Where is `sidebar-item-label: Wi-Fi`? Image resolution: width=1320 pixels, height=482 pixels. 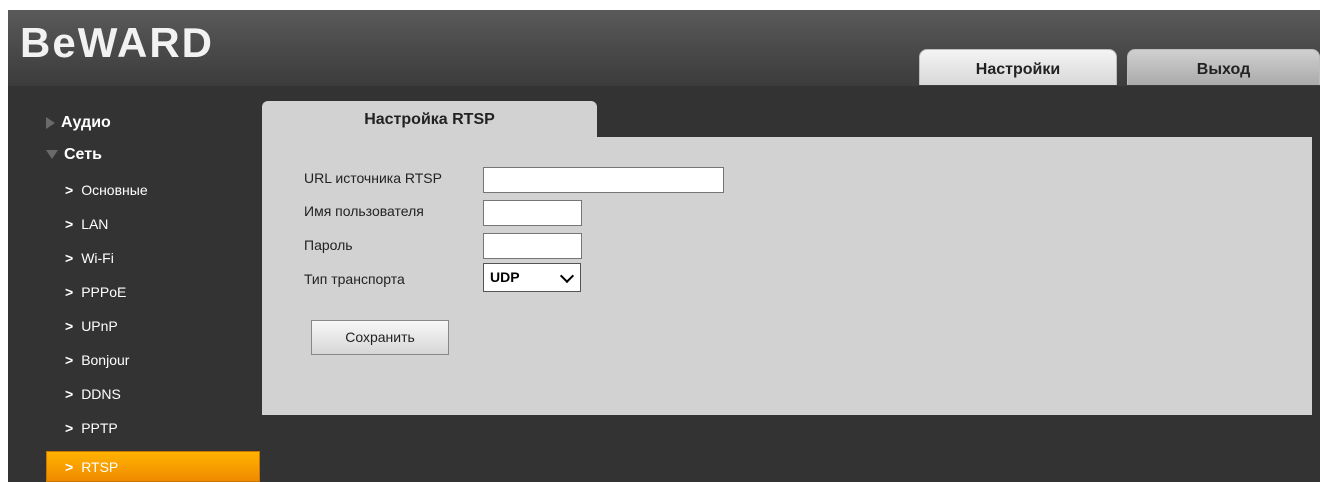 sidebar-item-label: Wi-Fi is located at coordinates (97, 258).